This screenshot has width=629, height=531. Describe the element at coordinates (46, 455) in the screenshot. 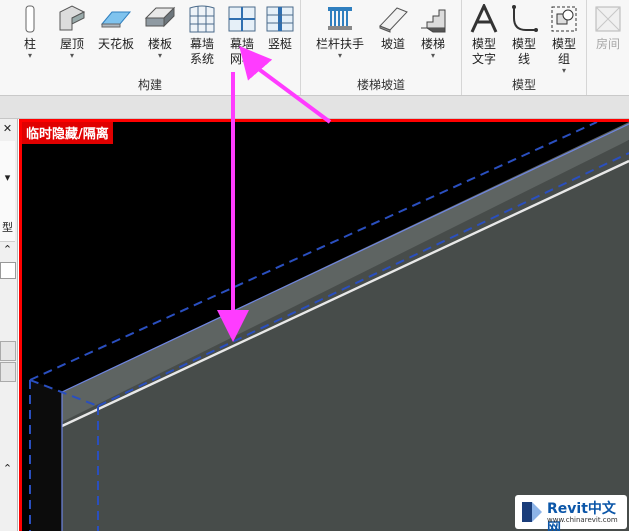

I see `wall-end` at that location.